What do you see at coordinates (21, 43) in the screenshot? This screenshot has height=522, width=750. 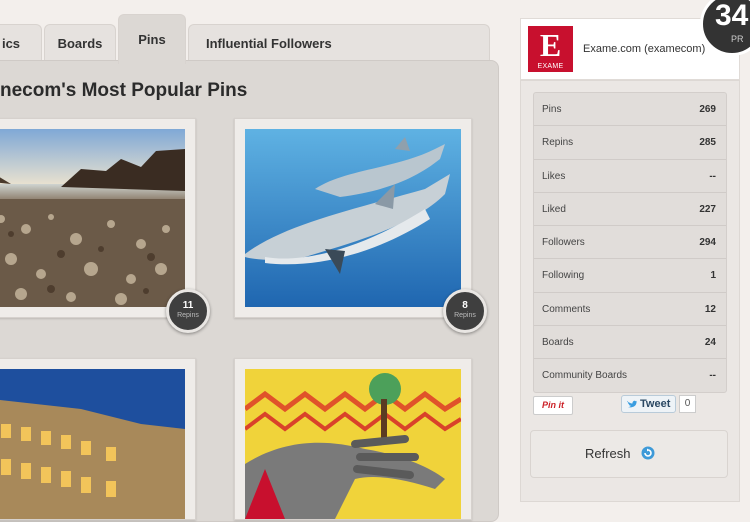 I see `tab-topics: ics` at bounding box center [21, 43].